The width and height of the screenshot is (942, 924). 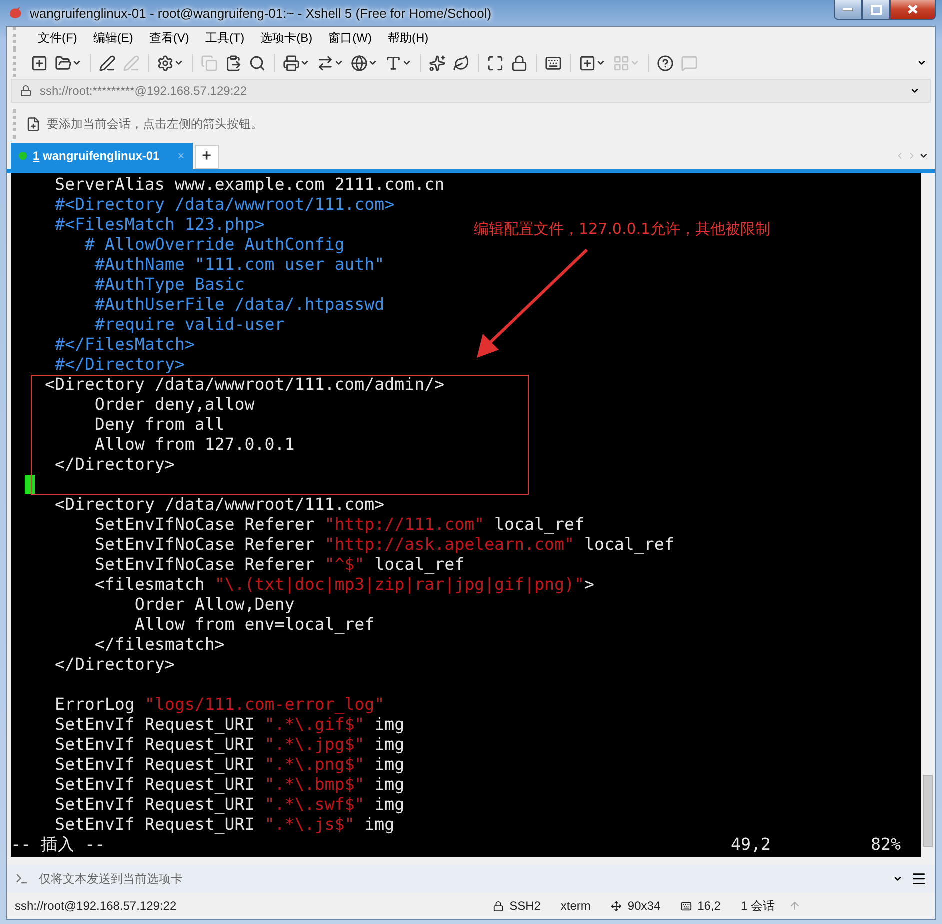 I want to click on session-count: 1 会话, so click(x=757, y=906).